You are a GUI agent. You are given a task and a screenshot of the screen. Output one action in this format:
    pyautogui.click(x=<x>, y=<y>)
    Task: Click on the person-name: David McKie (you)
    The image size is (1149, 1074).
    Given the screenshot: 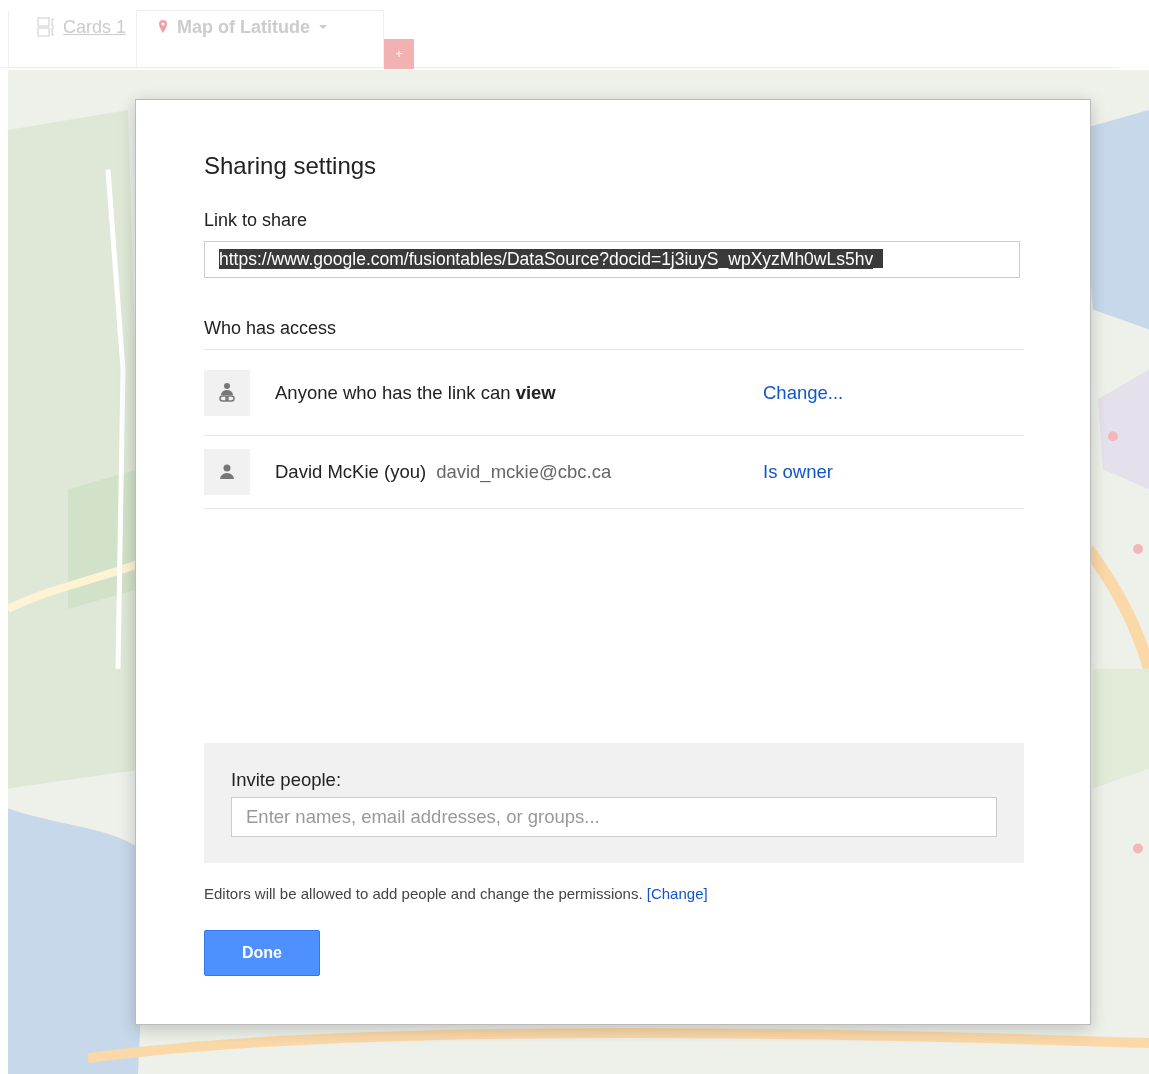 What is the action you would take?
    pyautogui.click(x=351, y=471)
    